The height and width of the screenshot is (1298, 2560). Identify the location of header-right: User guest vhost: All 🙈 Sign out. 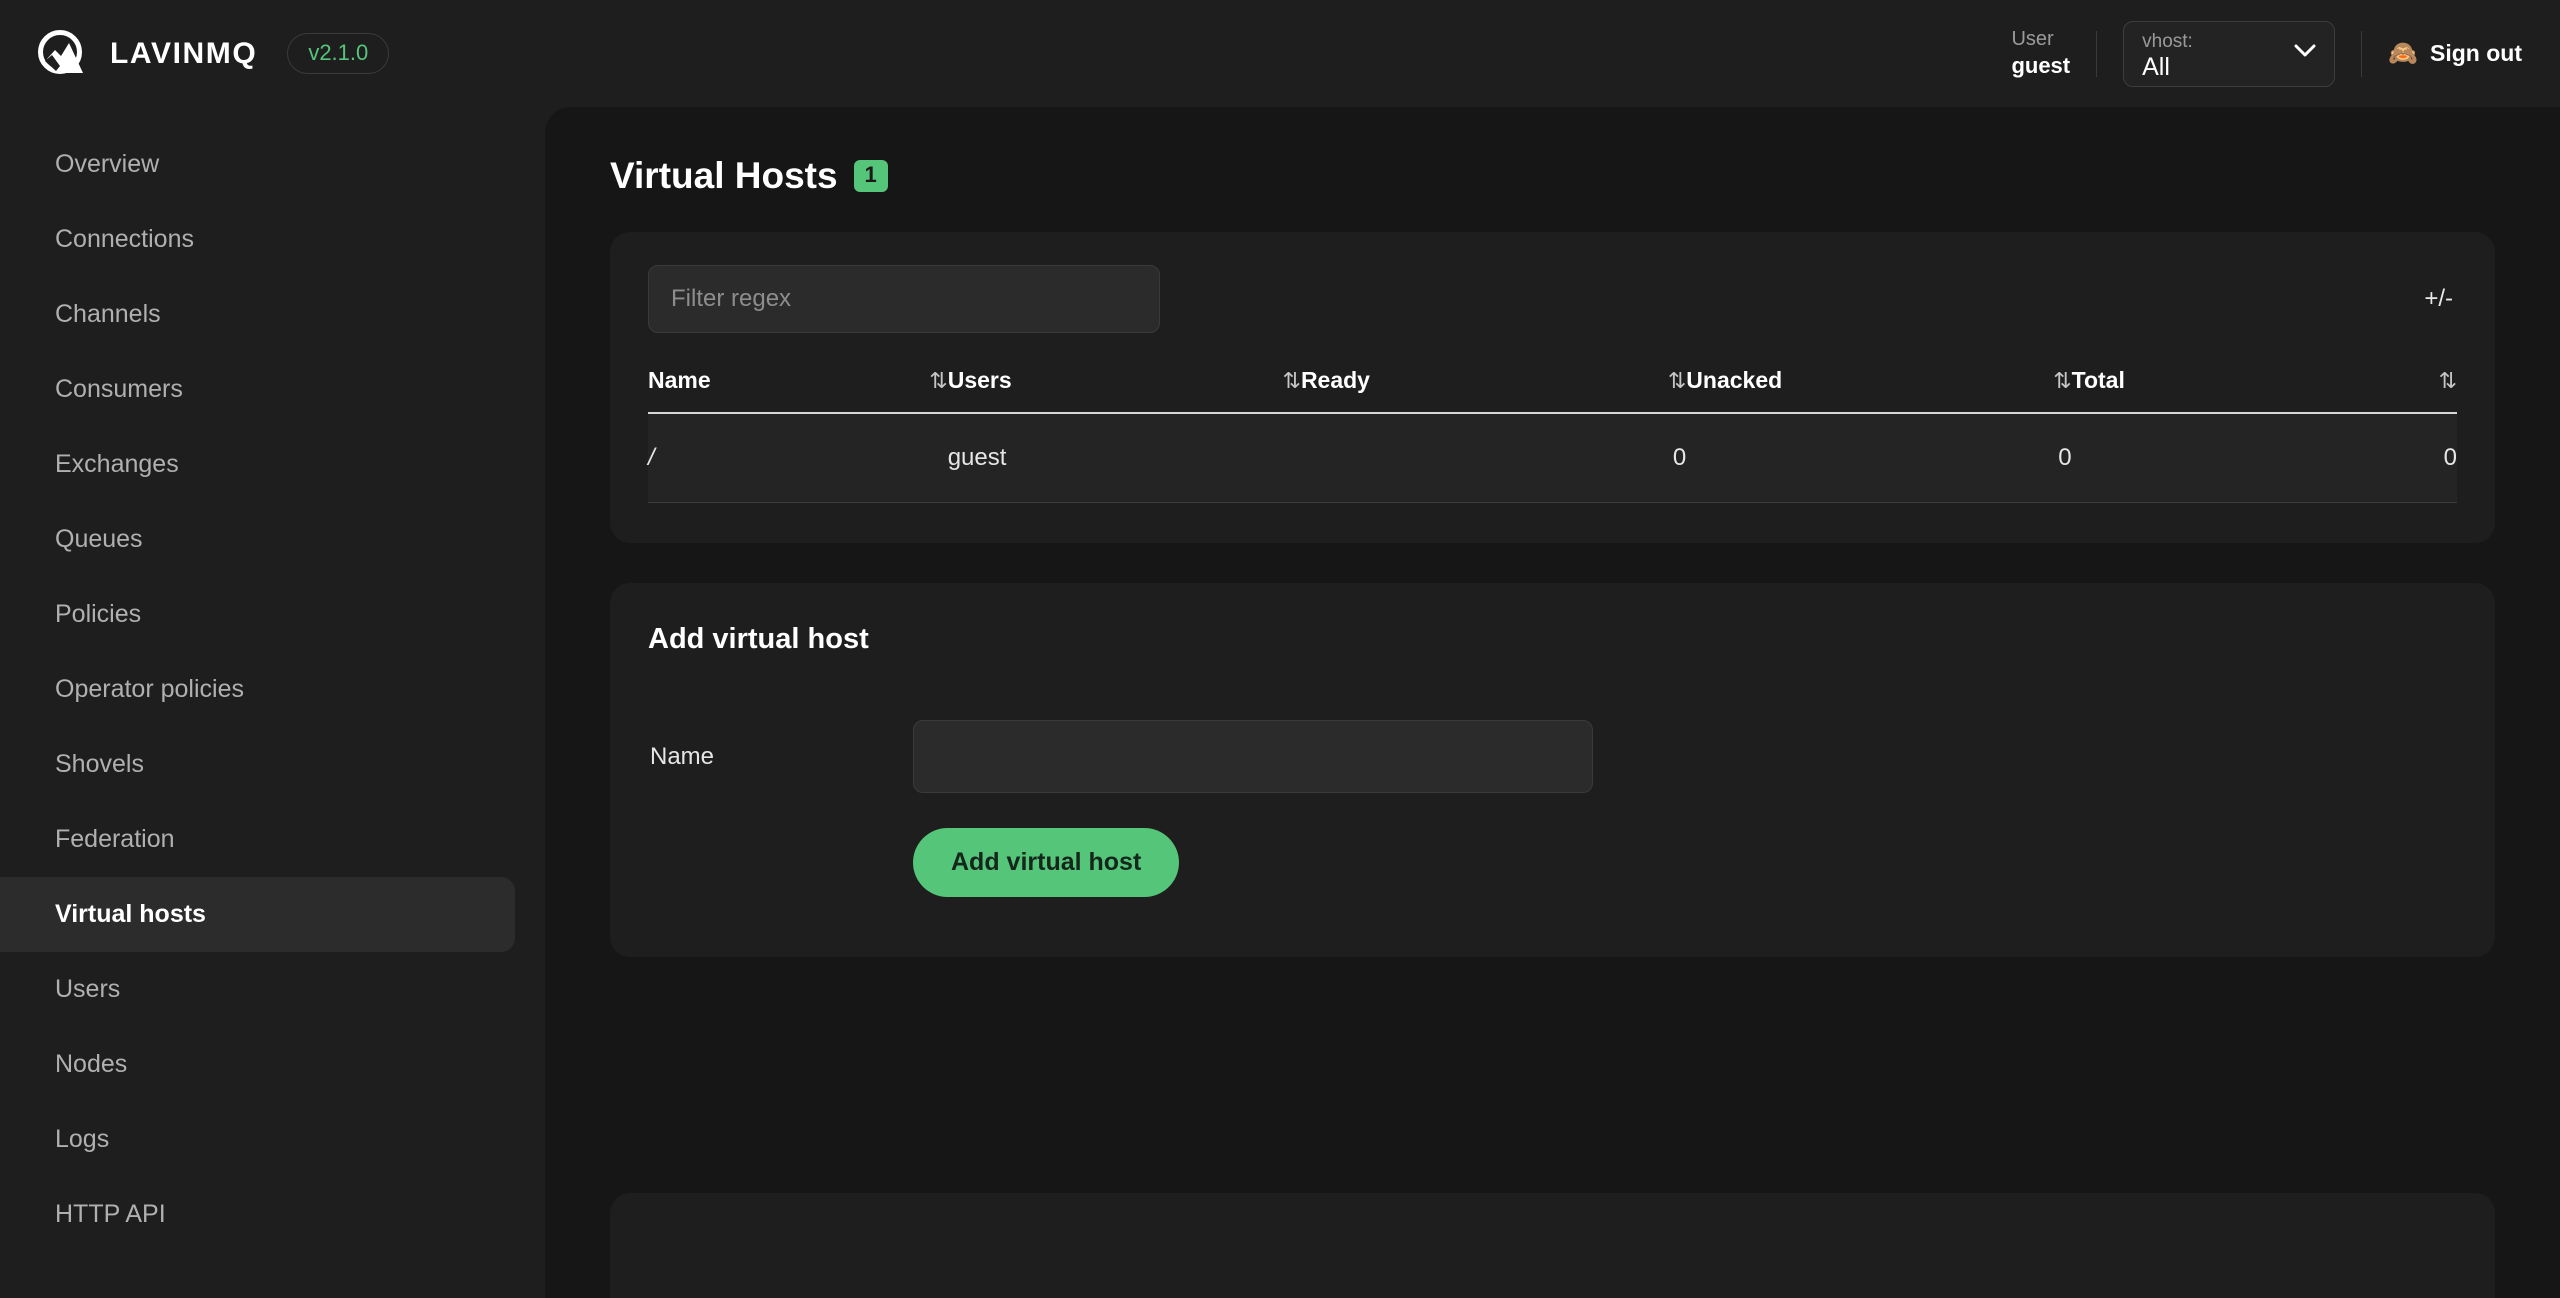
(2285, 53).